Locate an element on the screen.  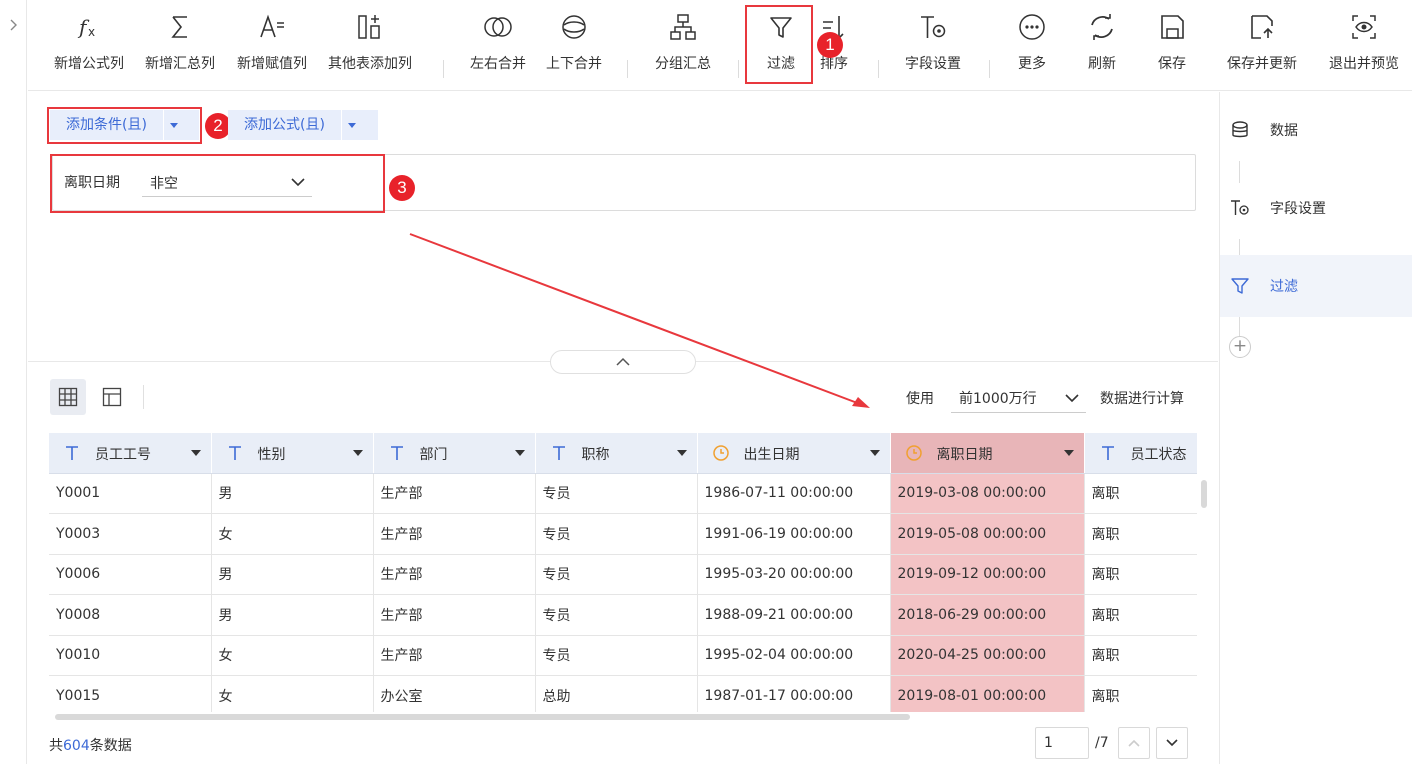
caret-down-icon is located at coordinates (352, 125).